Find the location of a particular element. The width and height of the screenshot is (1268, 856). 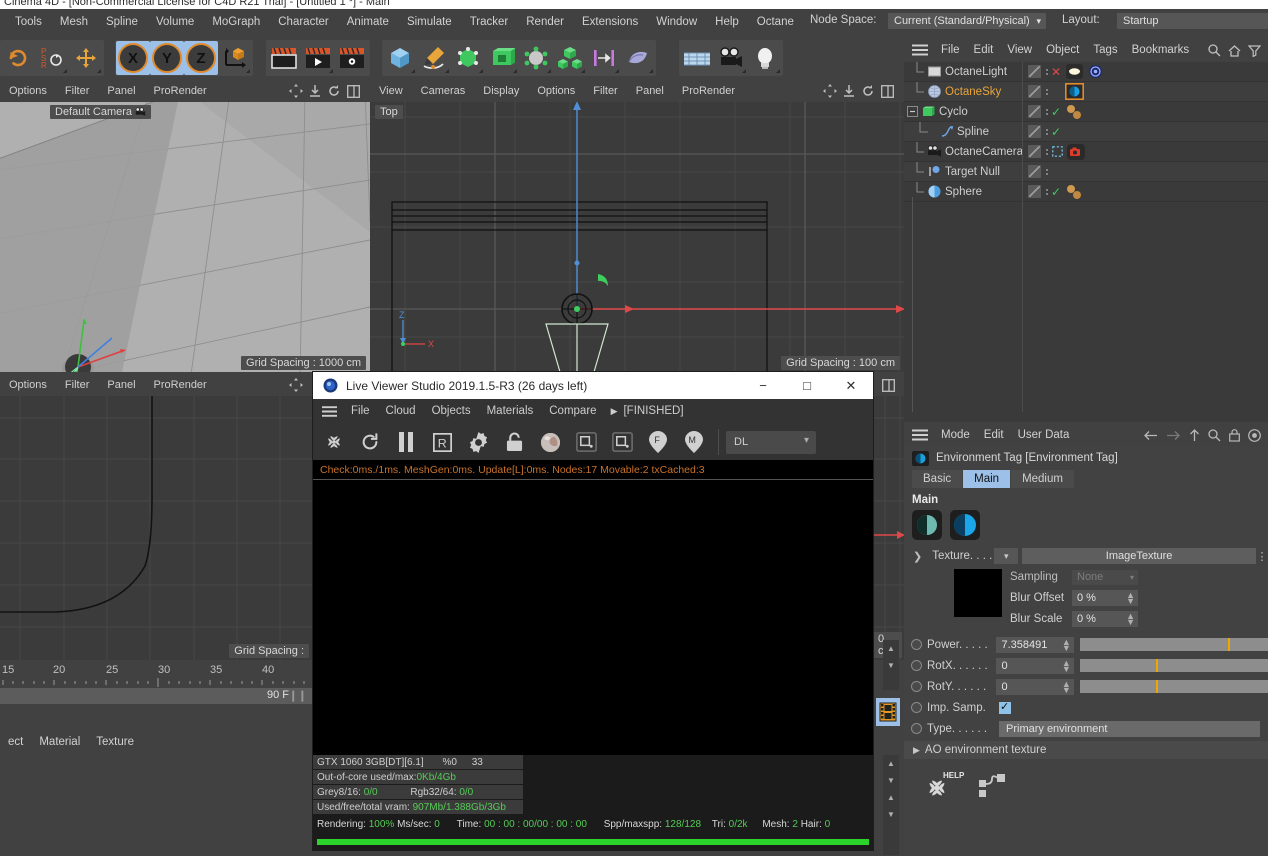

octane-target-tag-icon is located at coordinates (1095, 71).